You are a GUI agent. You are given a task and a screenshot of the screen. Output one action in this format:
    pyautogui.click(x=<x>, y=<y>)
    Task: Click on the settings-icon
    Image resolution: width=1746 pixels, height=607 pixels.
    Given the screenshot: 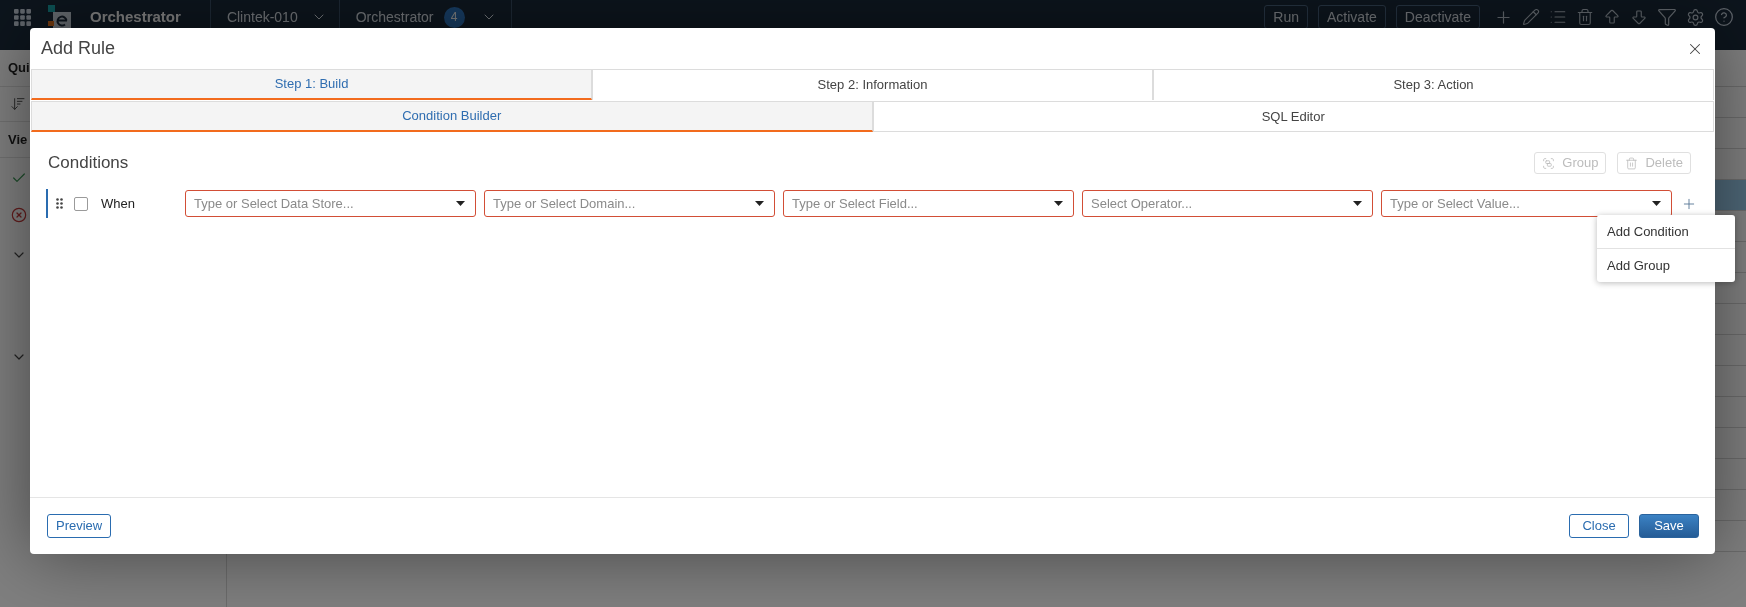 What is the action you would take?
    pyautogui.click(x=1695, y=17)
    